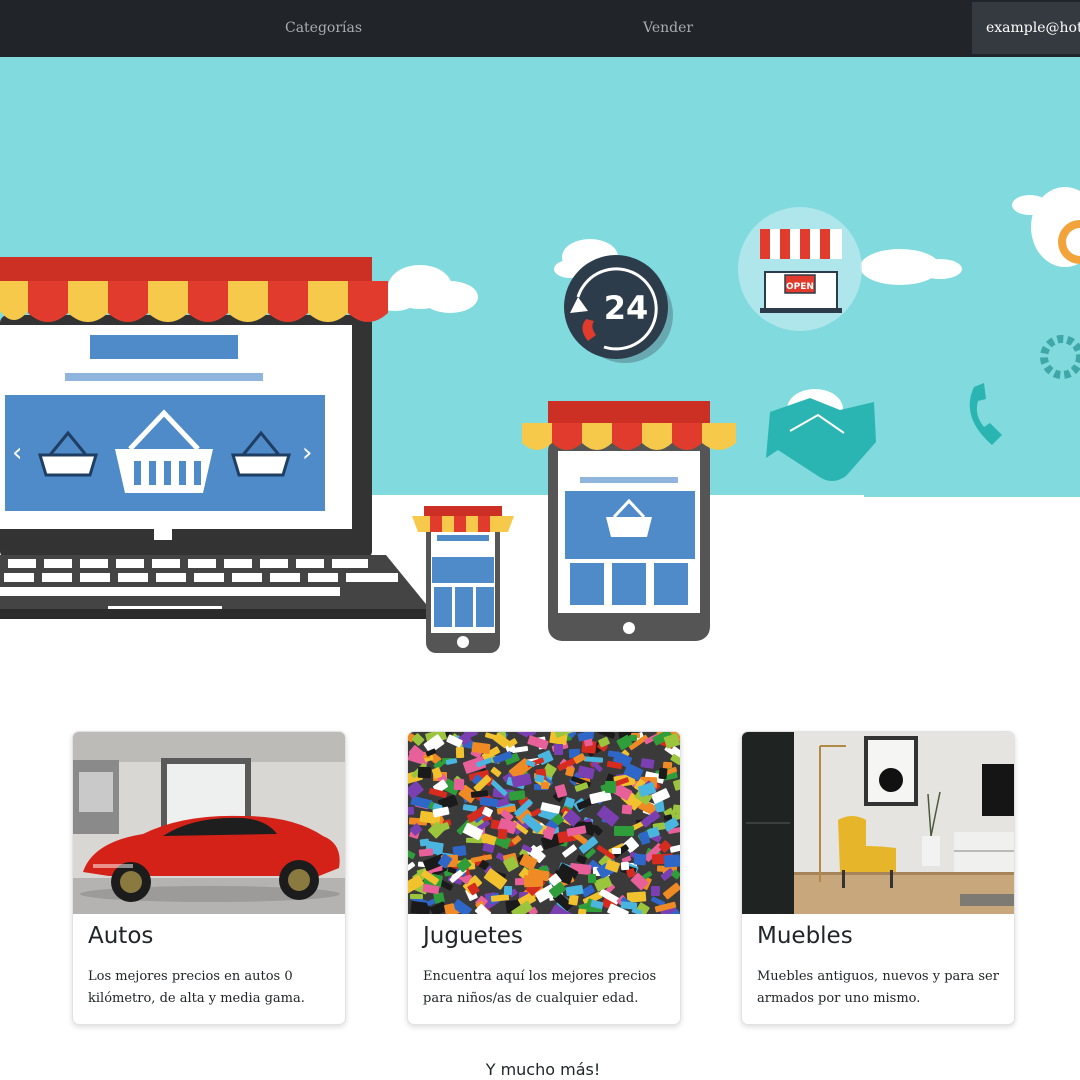 This screenshot has height=1080, width=1080. Describe the element at coordinates (1033, 28) in the screenshot. I see `user-email-label: example@hotm` at that location.